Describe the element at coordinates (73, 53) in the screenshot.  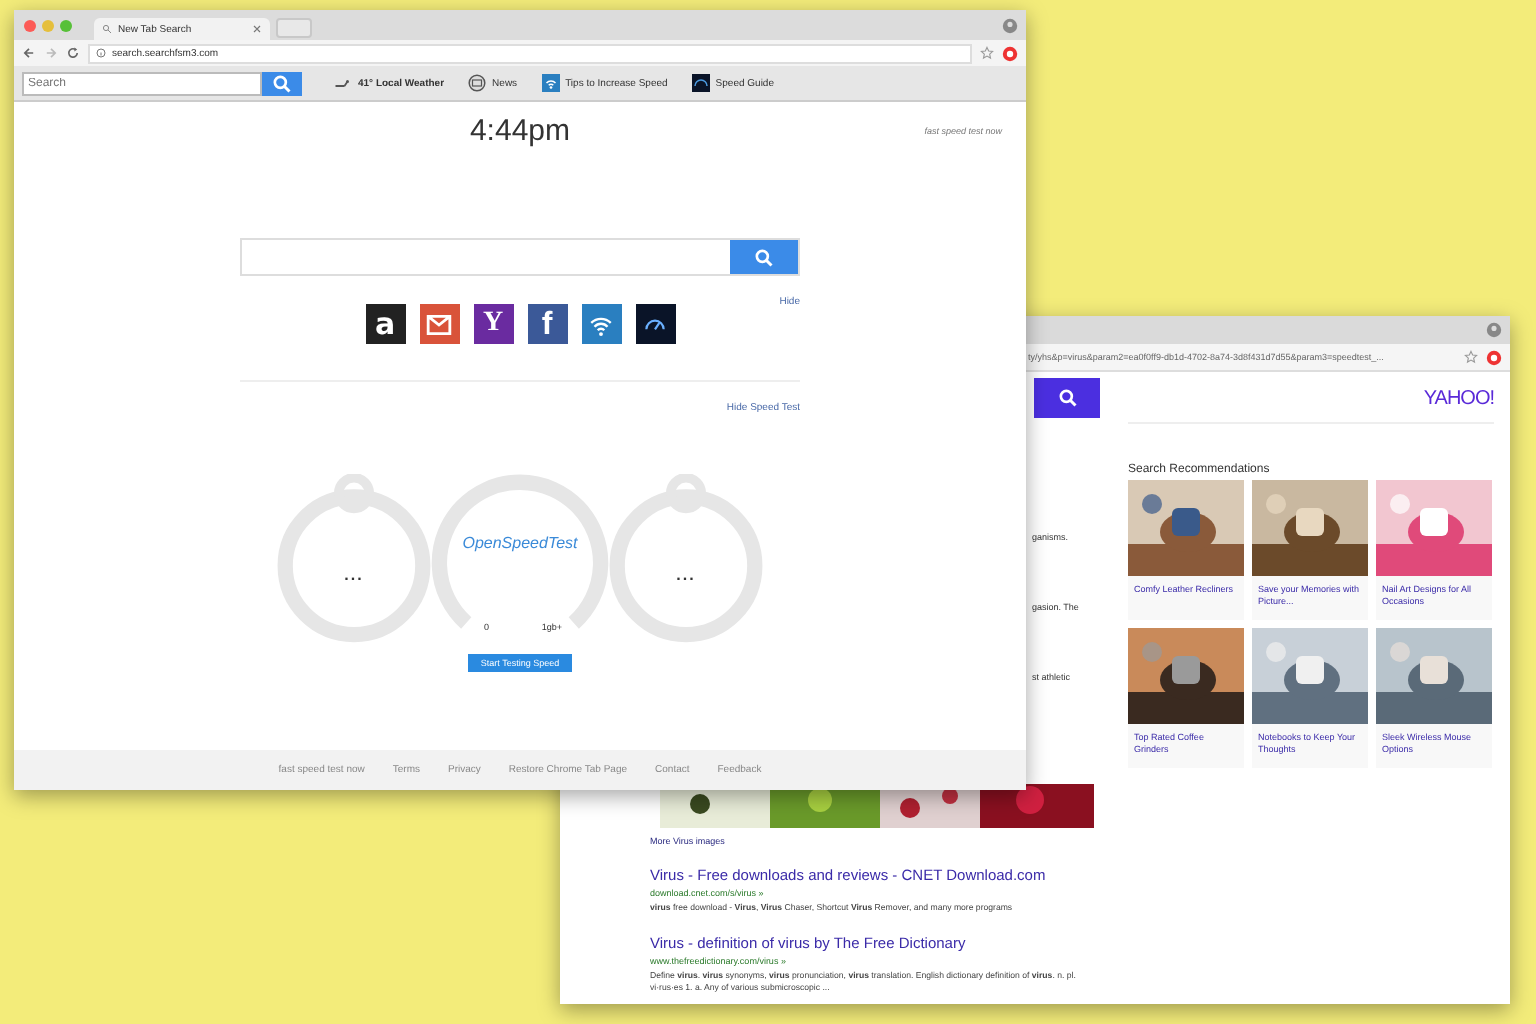
I see `reload-icon` at that location.